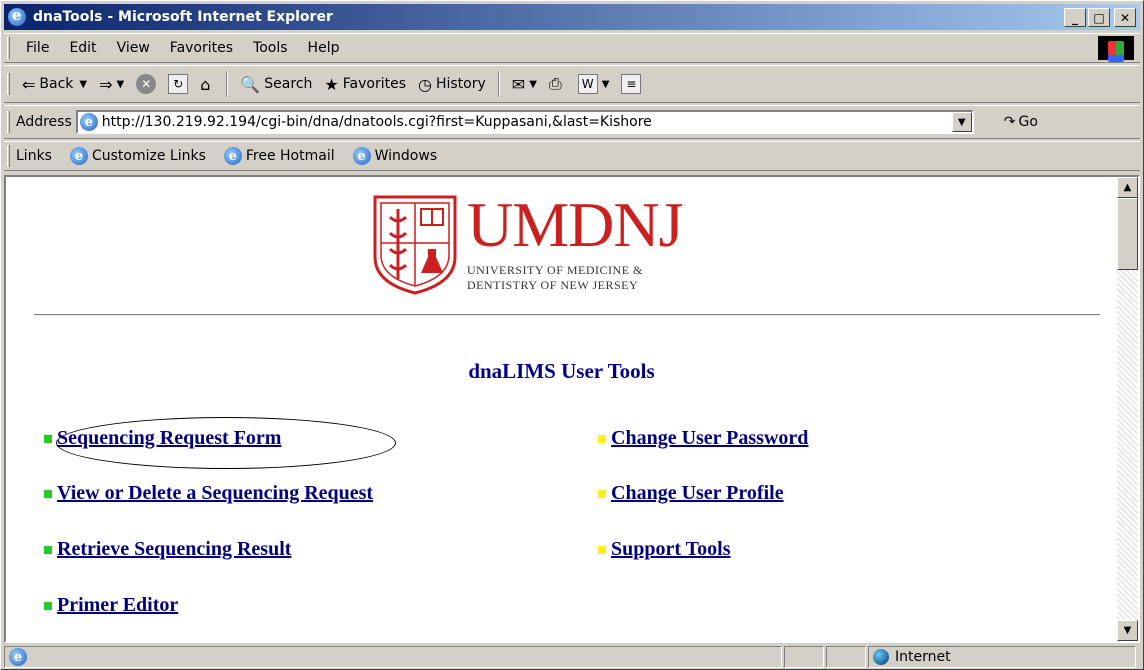 The image size is (1144, 670). Describe the element at coordinates (697, 493) in the screenshot. I see `change-profile-link: Change User Profile` at that location.